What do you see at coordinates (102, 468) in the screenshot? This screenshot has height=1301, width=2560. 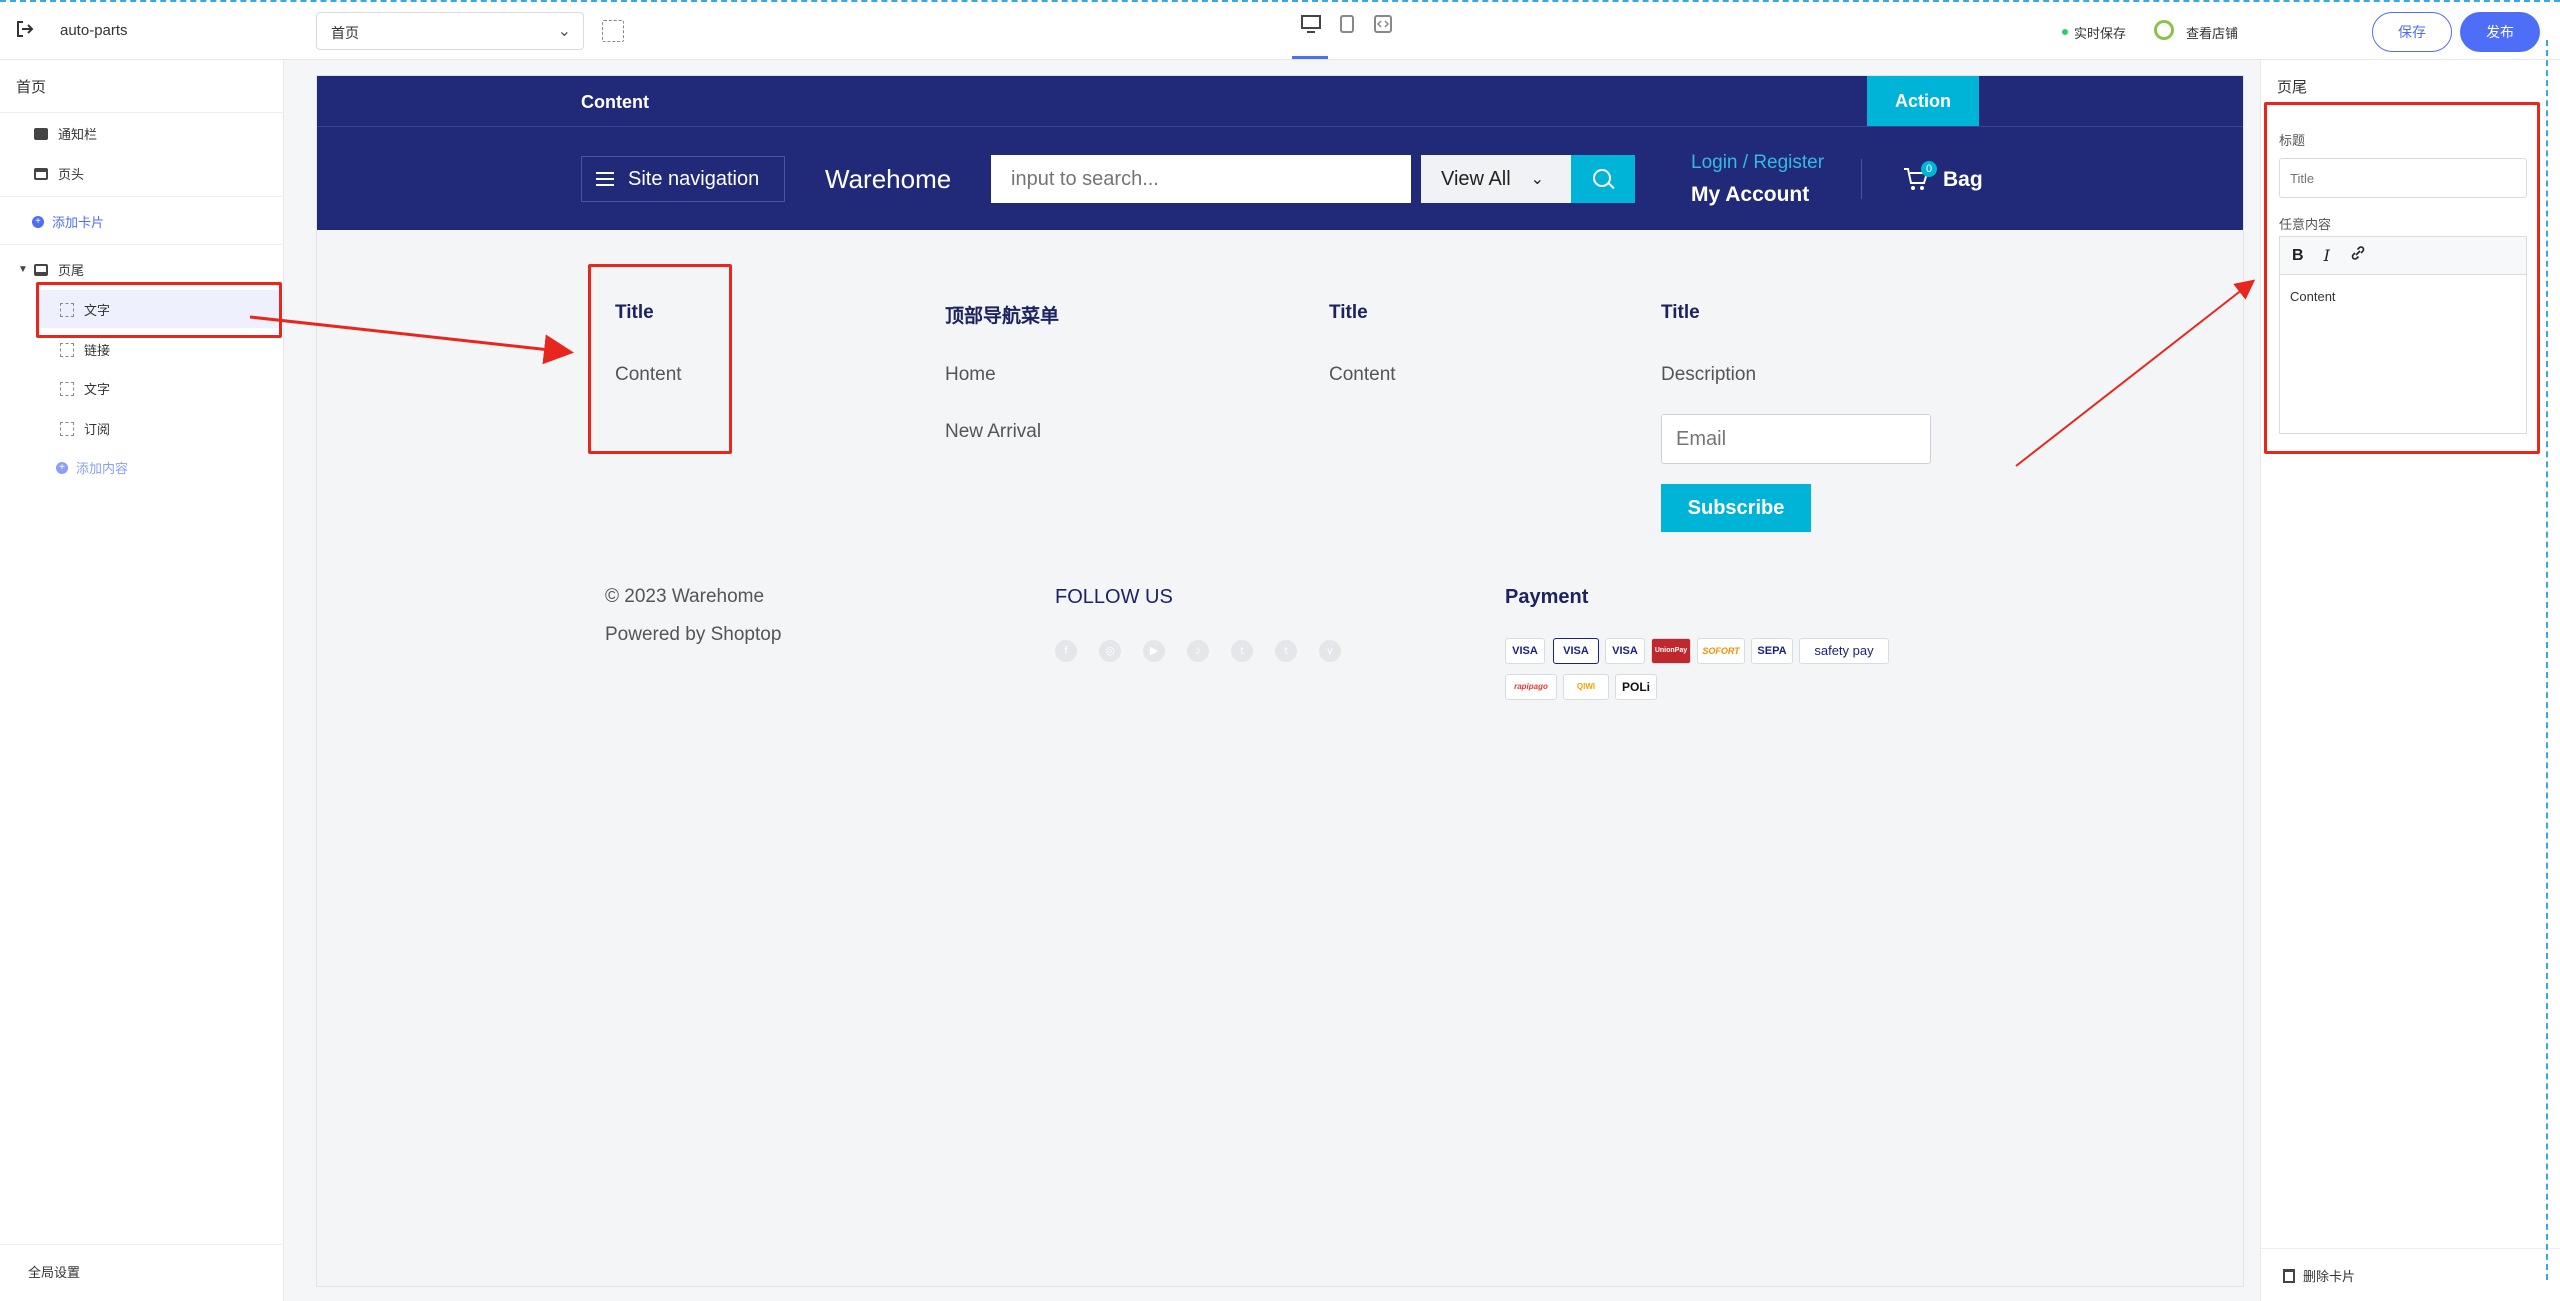 I see `add-content-label: 添加内容` at bounding box center [102, 468].